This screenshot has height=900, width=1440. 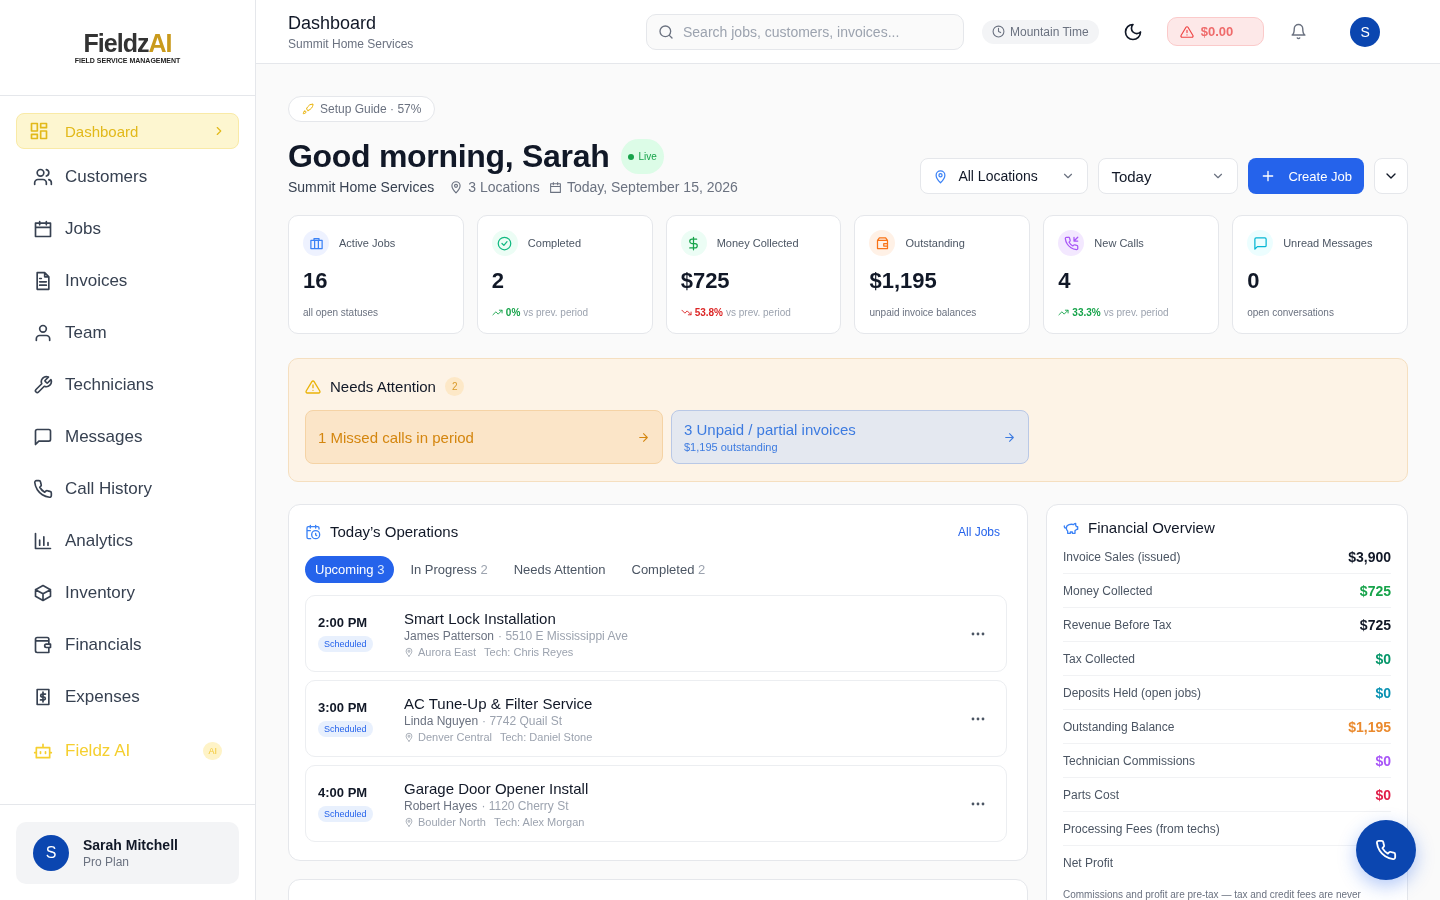 I want to click on stat-card: New Calls 4 33.3% vs prev. period, so click(x=1131, y=274).